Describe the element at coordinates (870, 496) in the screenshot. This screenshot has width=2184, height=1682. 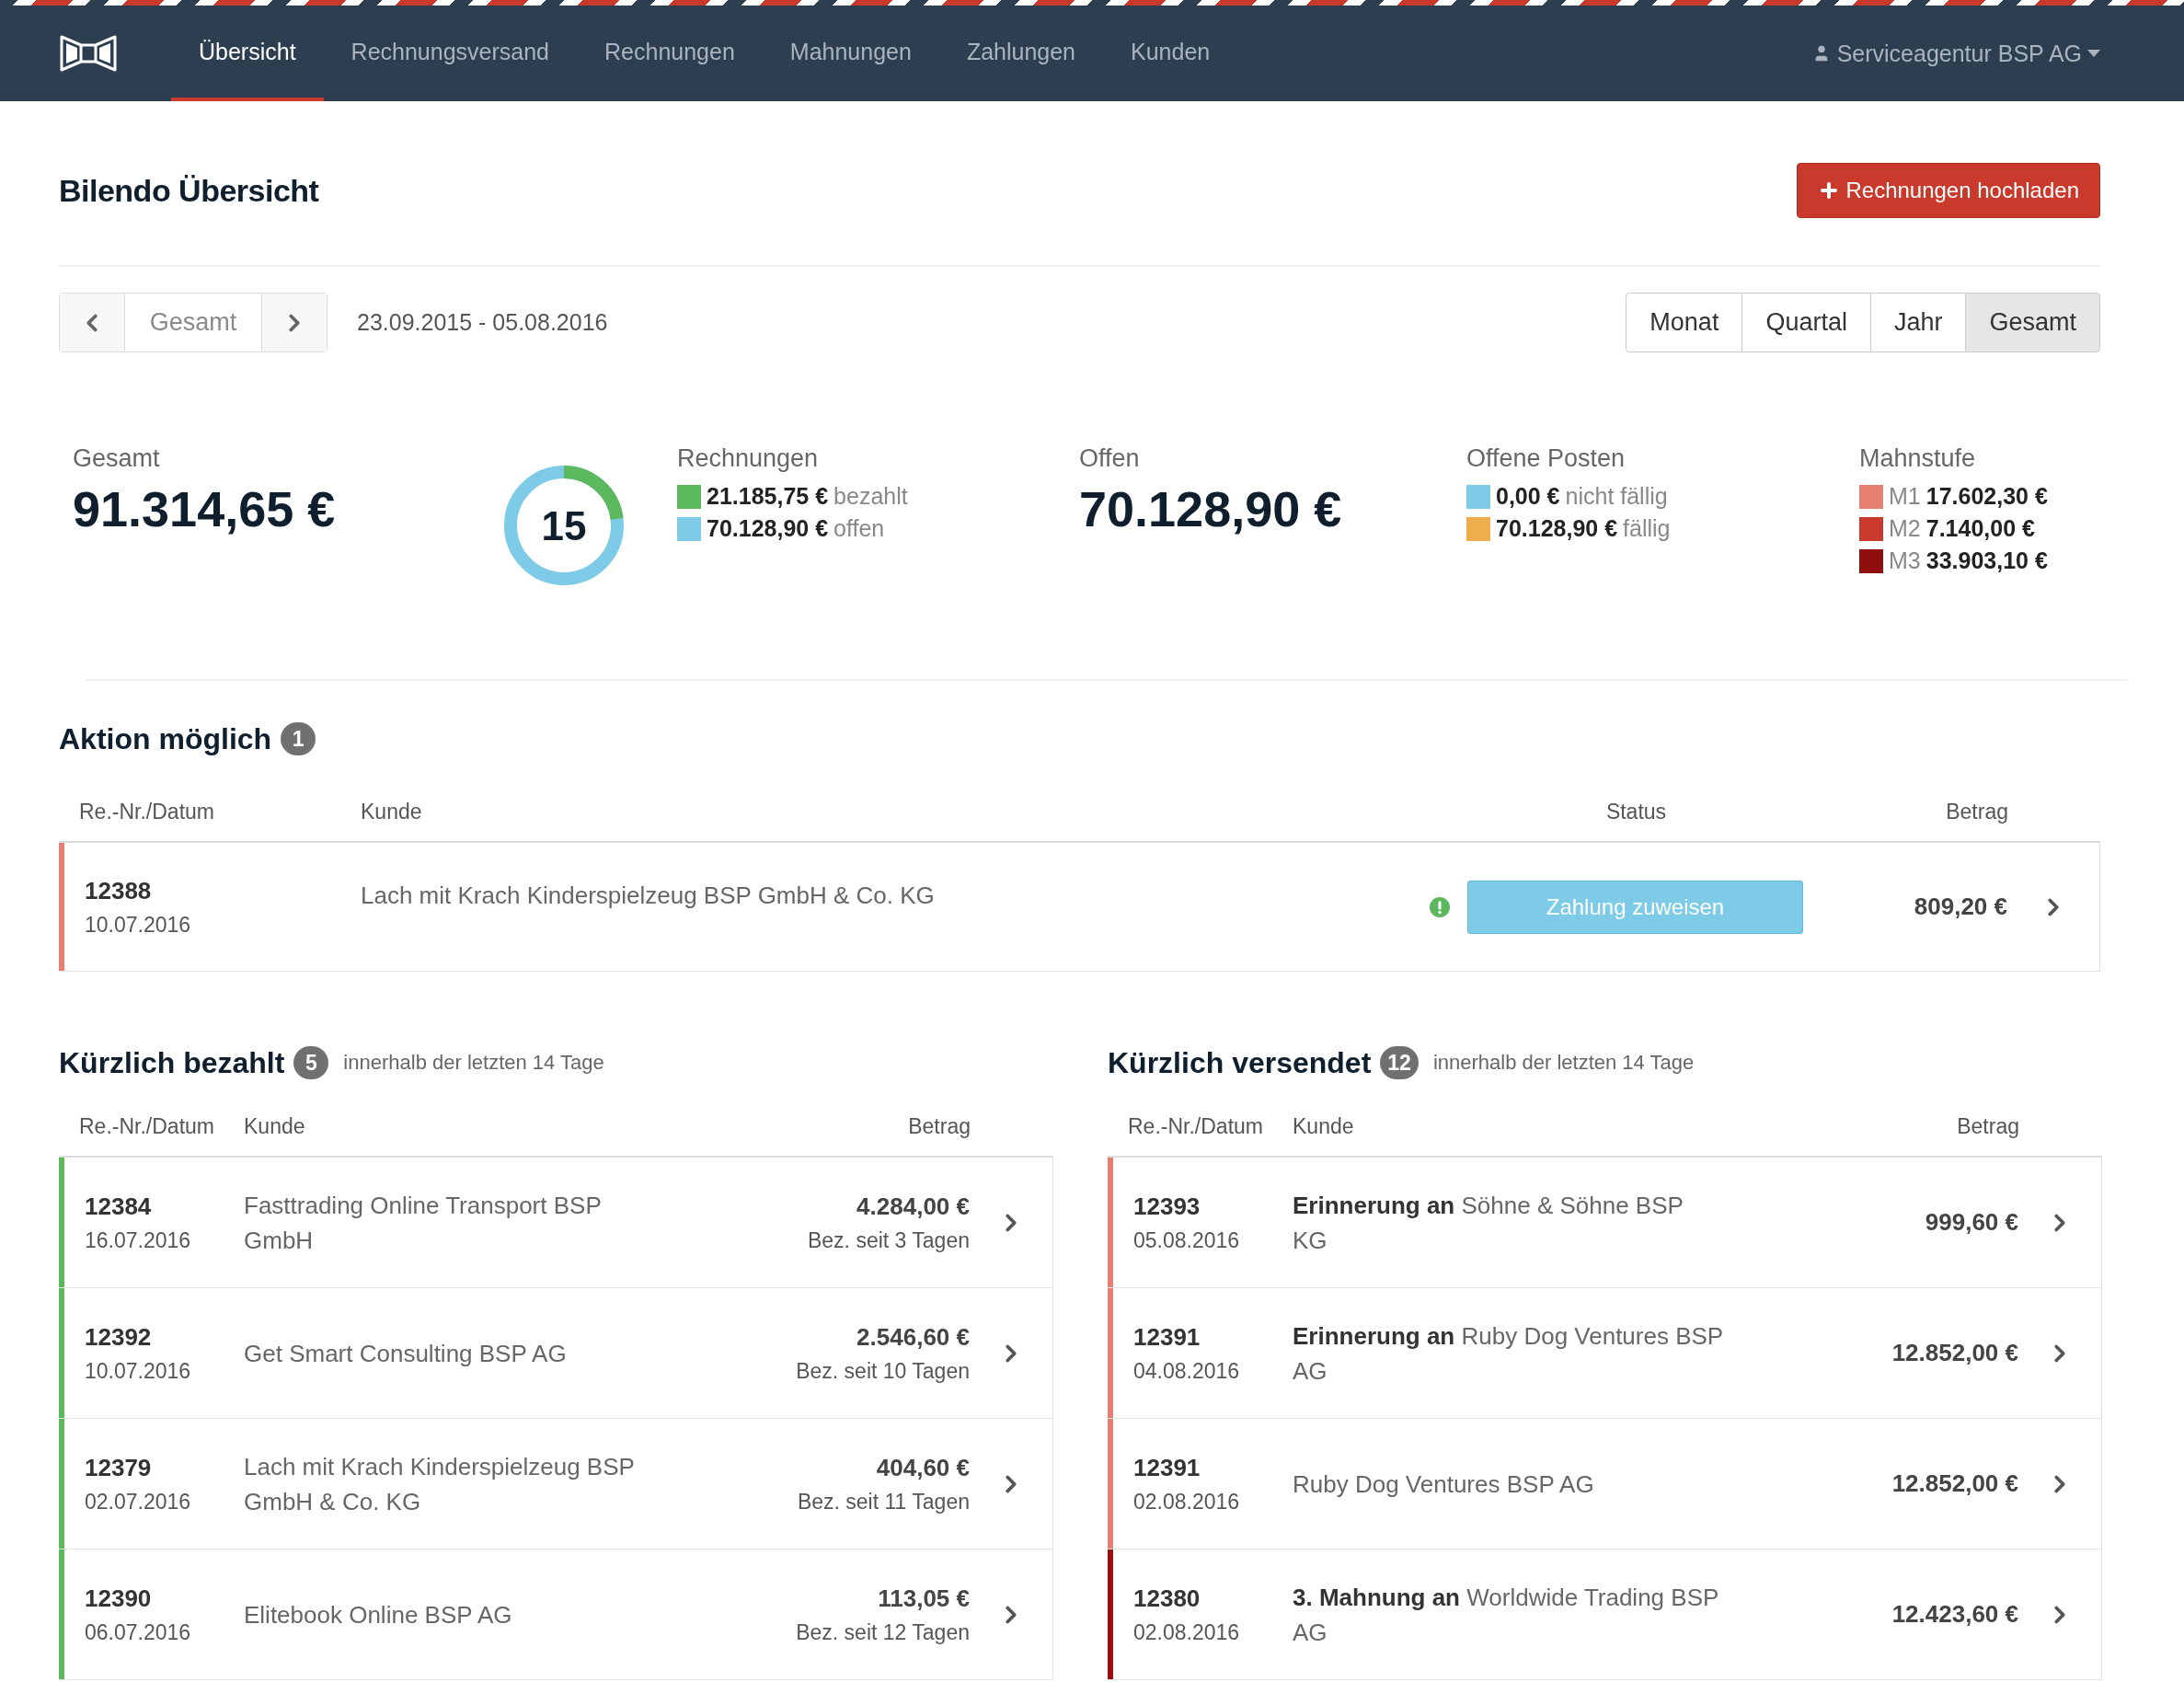
I see `legend-label: bezahlt` at that location.